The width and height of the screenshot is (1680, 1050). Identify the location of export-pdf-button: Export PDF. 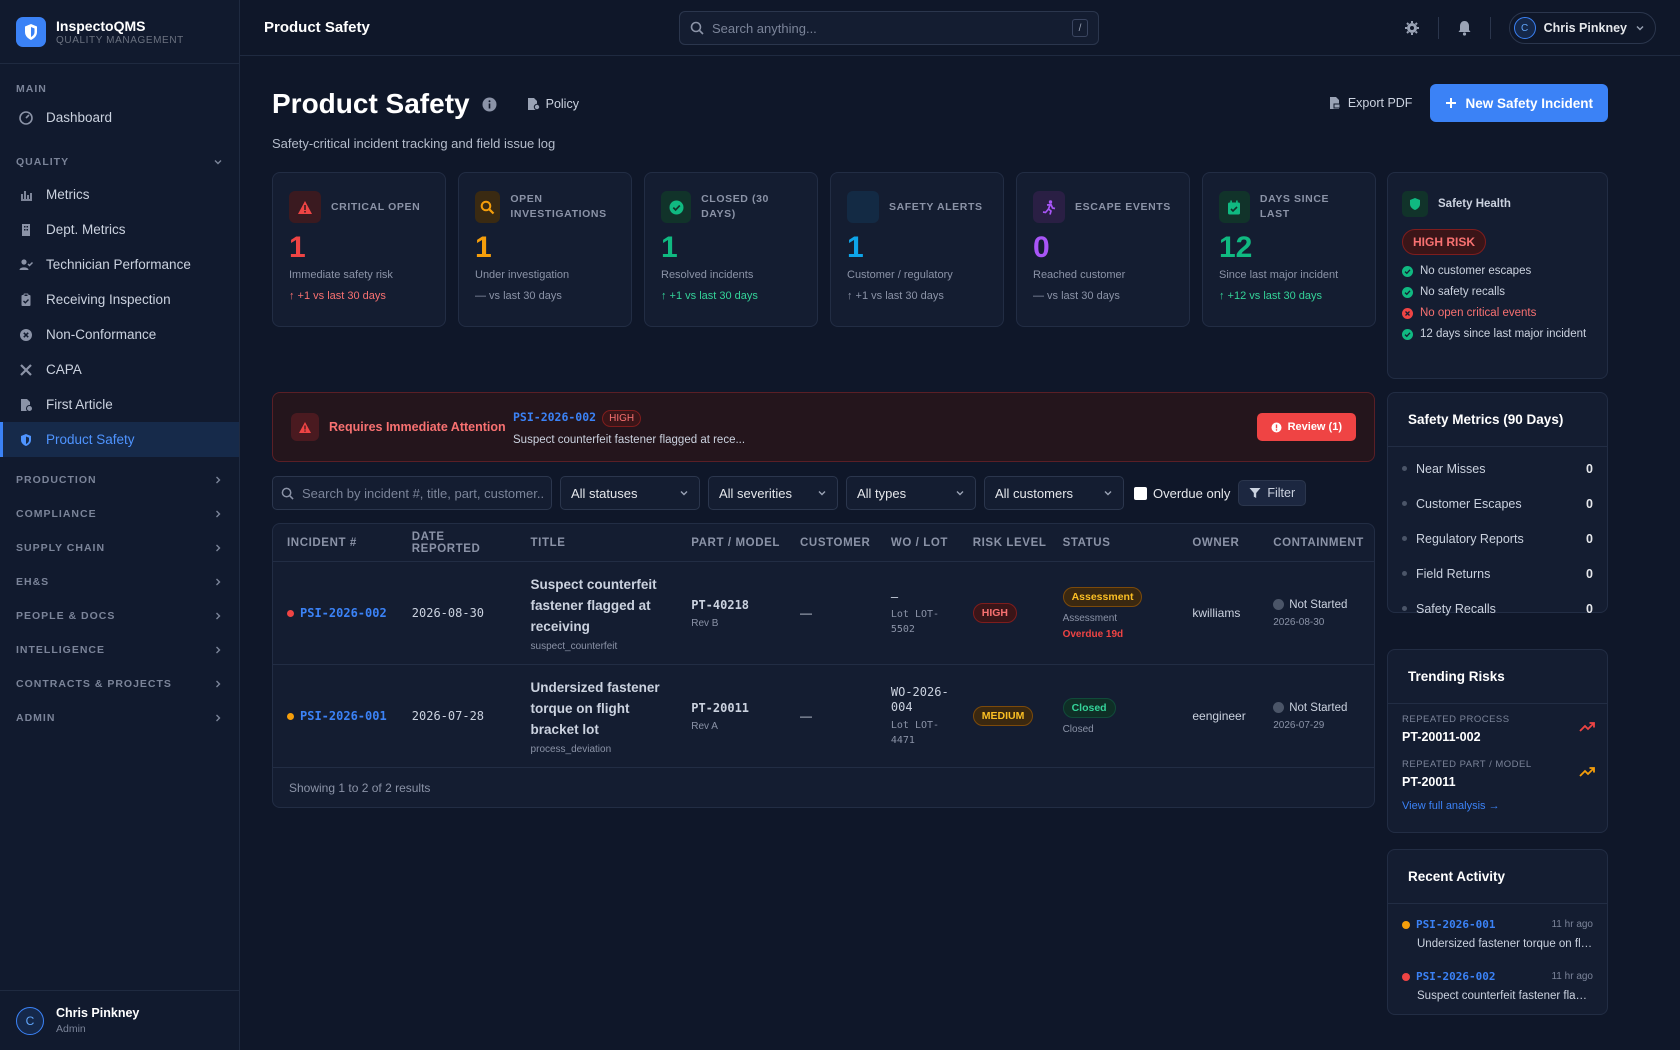
(1370, 103).